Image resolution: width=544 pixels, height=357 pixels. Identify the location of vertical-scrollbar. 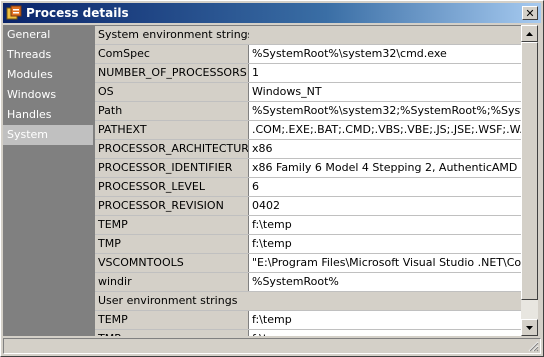
(529, 180).